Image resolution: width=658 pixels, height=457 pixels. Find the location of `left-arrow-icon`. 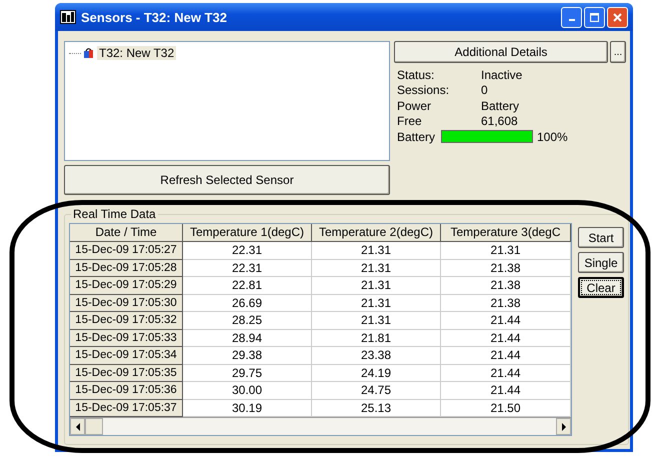

left-arrow-icon is located at coordinates (77, 426).